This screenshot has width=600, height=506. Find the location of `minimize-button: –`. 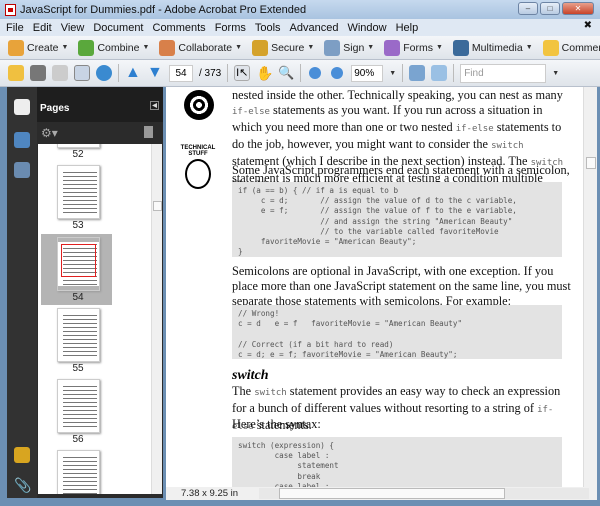

minimize-button: – is located at coordinates (528, 8).